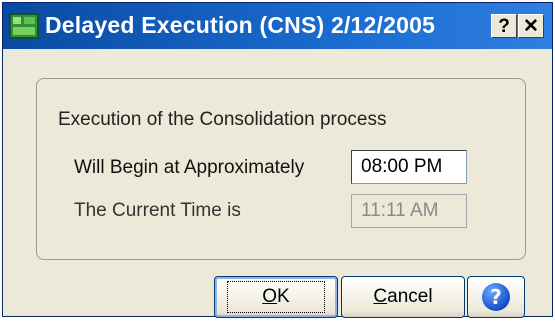  I want to click on group-heading: Execution of the Consolidation process, so click(222, 119).